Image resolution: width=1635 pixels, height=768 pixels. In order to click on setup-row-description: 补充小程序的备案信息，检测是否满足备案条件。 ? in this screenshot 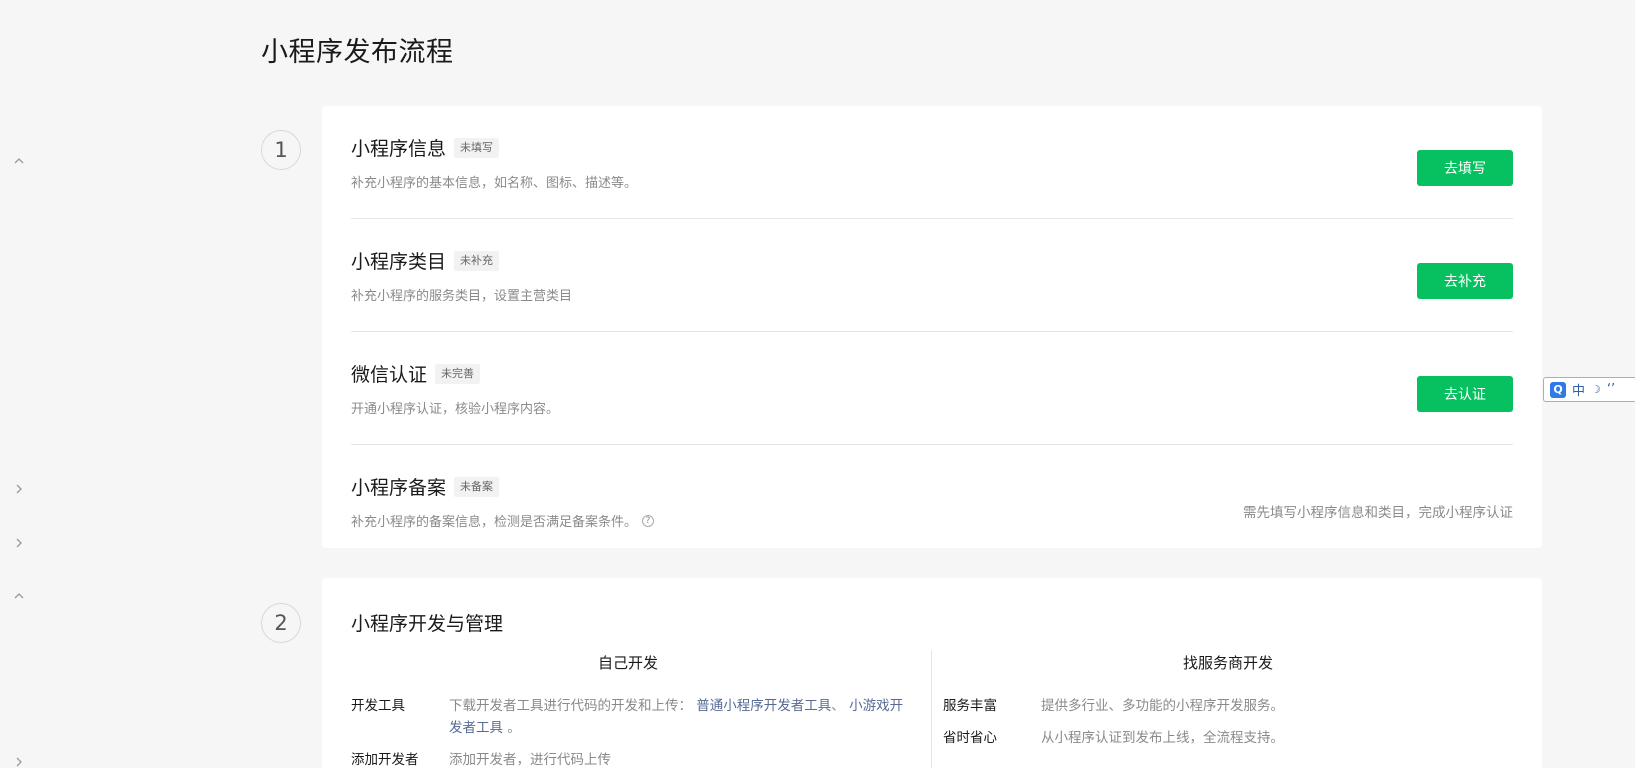, I will do `click(503, 520)`.